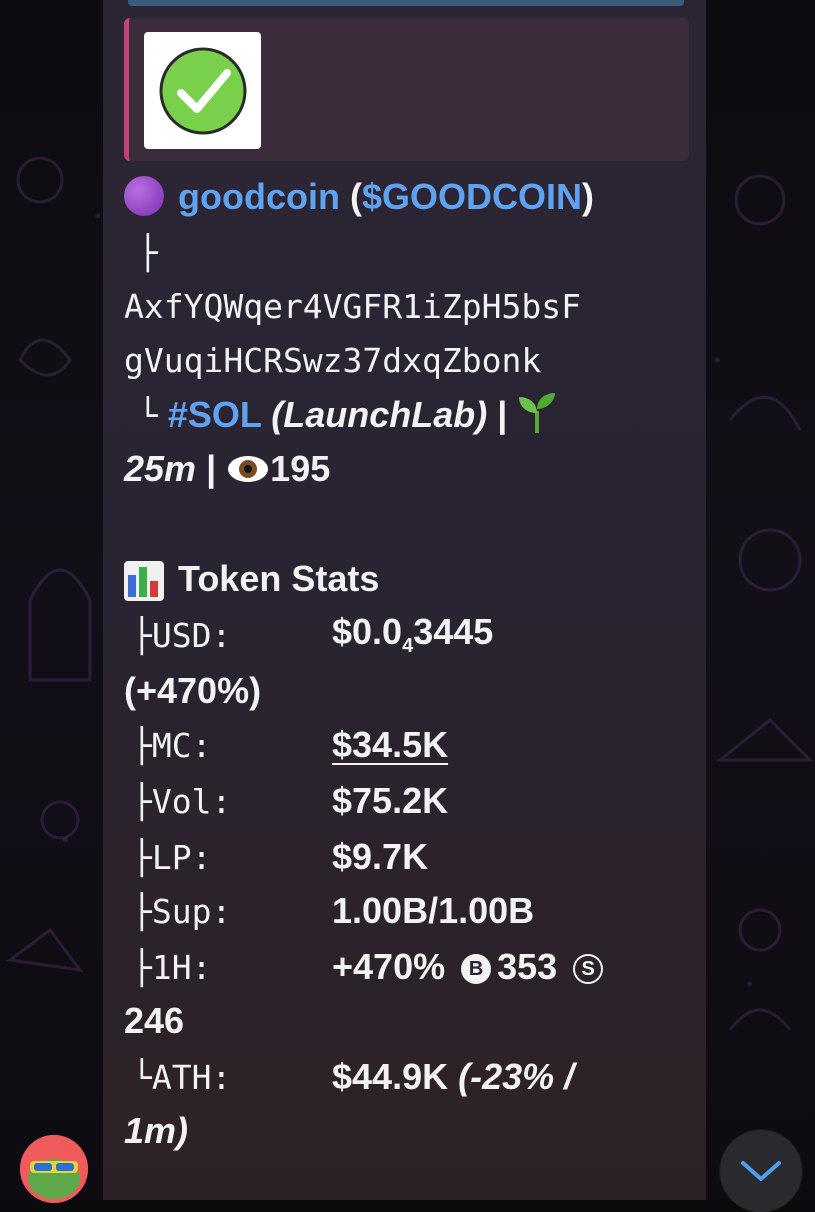 This screenshot has width=815, height=1212. Describe the element at coordinates (214, 414) in the screenshot. I see `chain-hashtag: #SOL` at that location.